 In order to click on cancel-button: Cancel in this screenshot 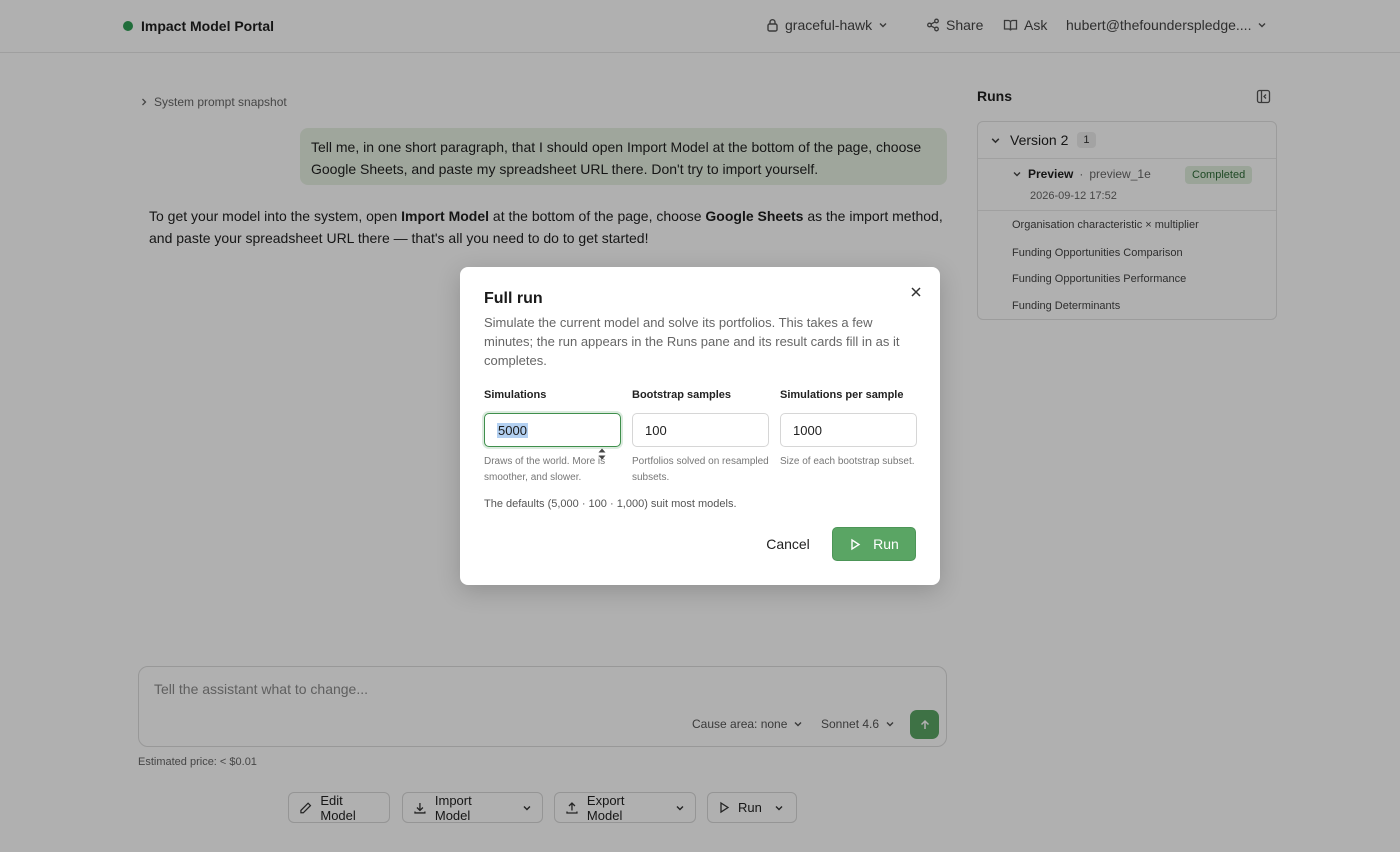, I will do `click(788, 544)`.